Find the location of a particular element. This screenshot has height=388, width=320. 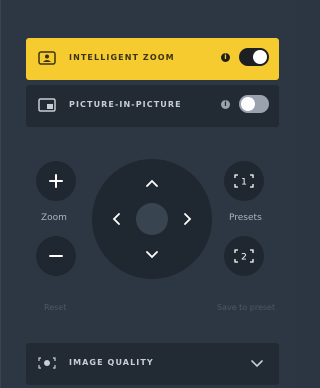

chevron-right-icon is located at coordinates (188, 219).